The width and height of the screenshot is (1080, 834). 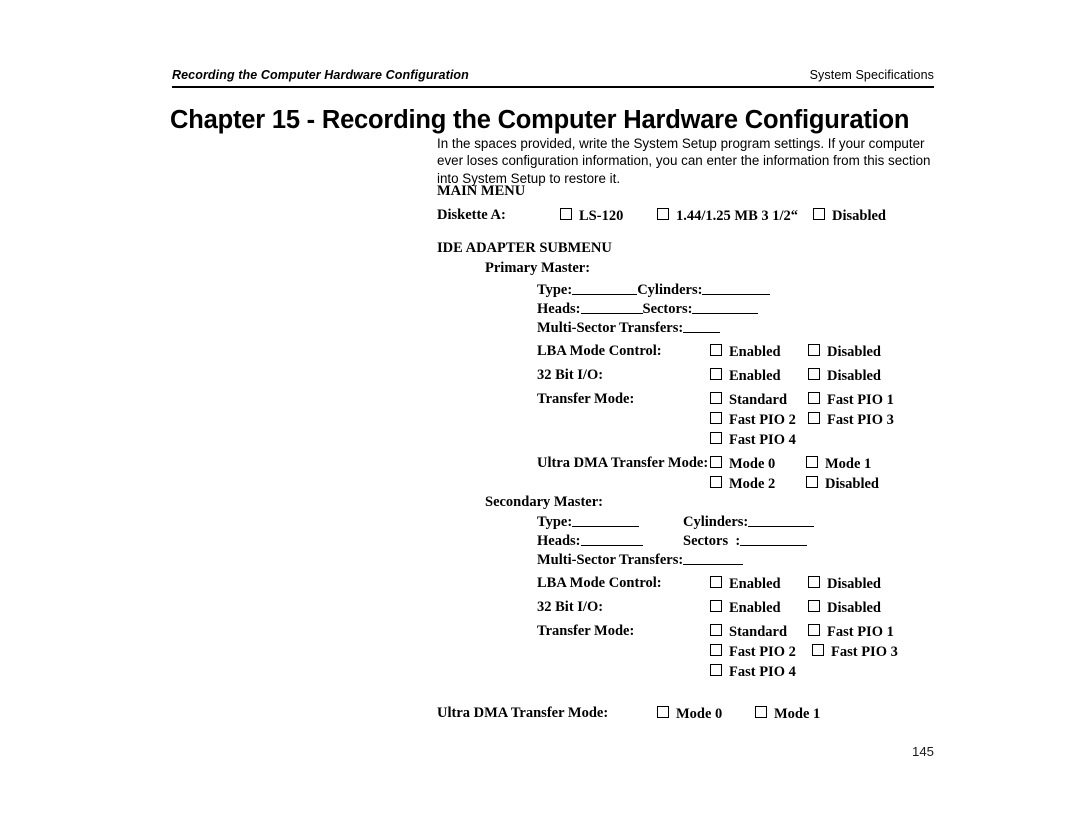 I want to click on page-number: 145, so click(x=922, y=751).